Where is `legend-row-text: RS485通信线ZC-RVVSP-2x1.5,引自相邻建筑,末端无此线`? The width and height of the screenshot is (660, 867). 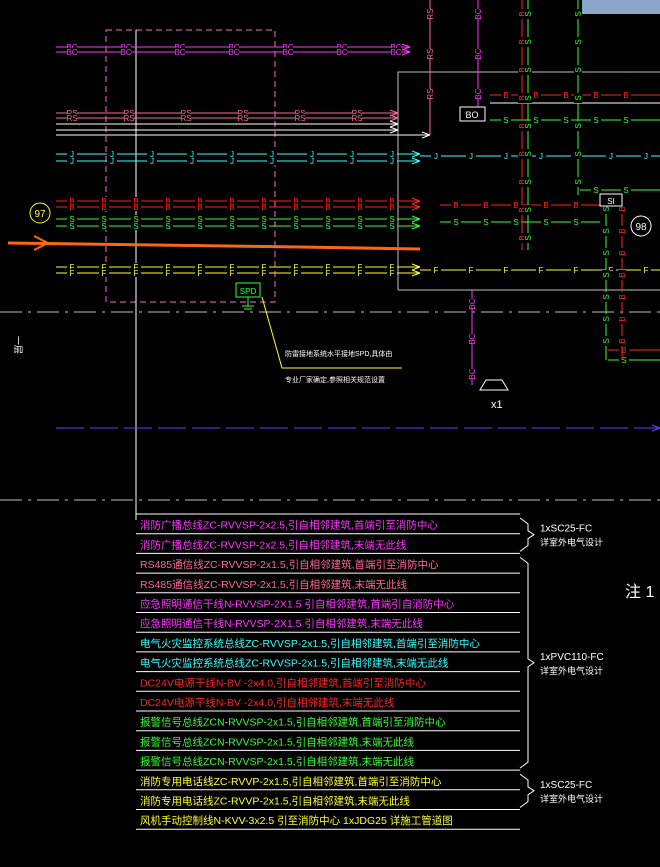 legend-row-text: RS485通信线ZC-RVVSP-2x1.5,引自相邻建筑,末端无此线 is located at coordinates (274, 584).